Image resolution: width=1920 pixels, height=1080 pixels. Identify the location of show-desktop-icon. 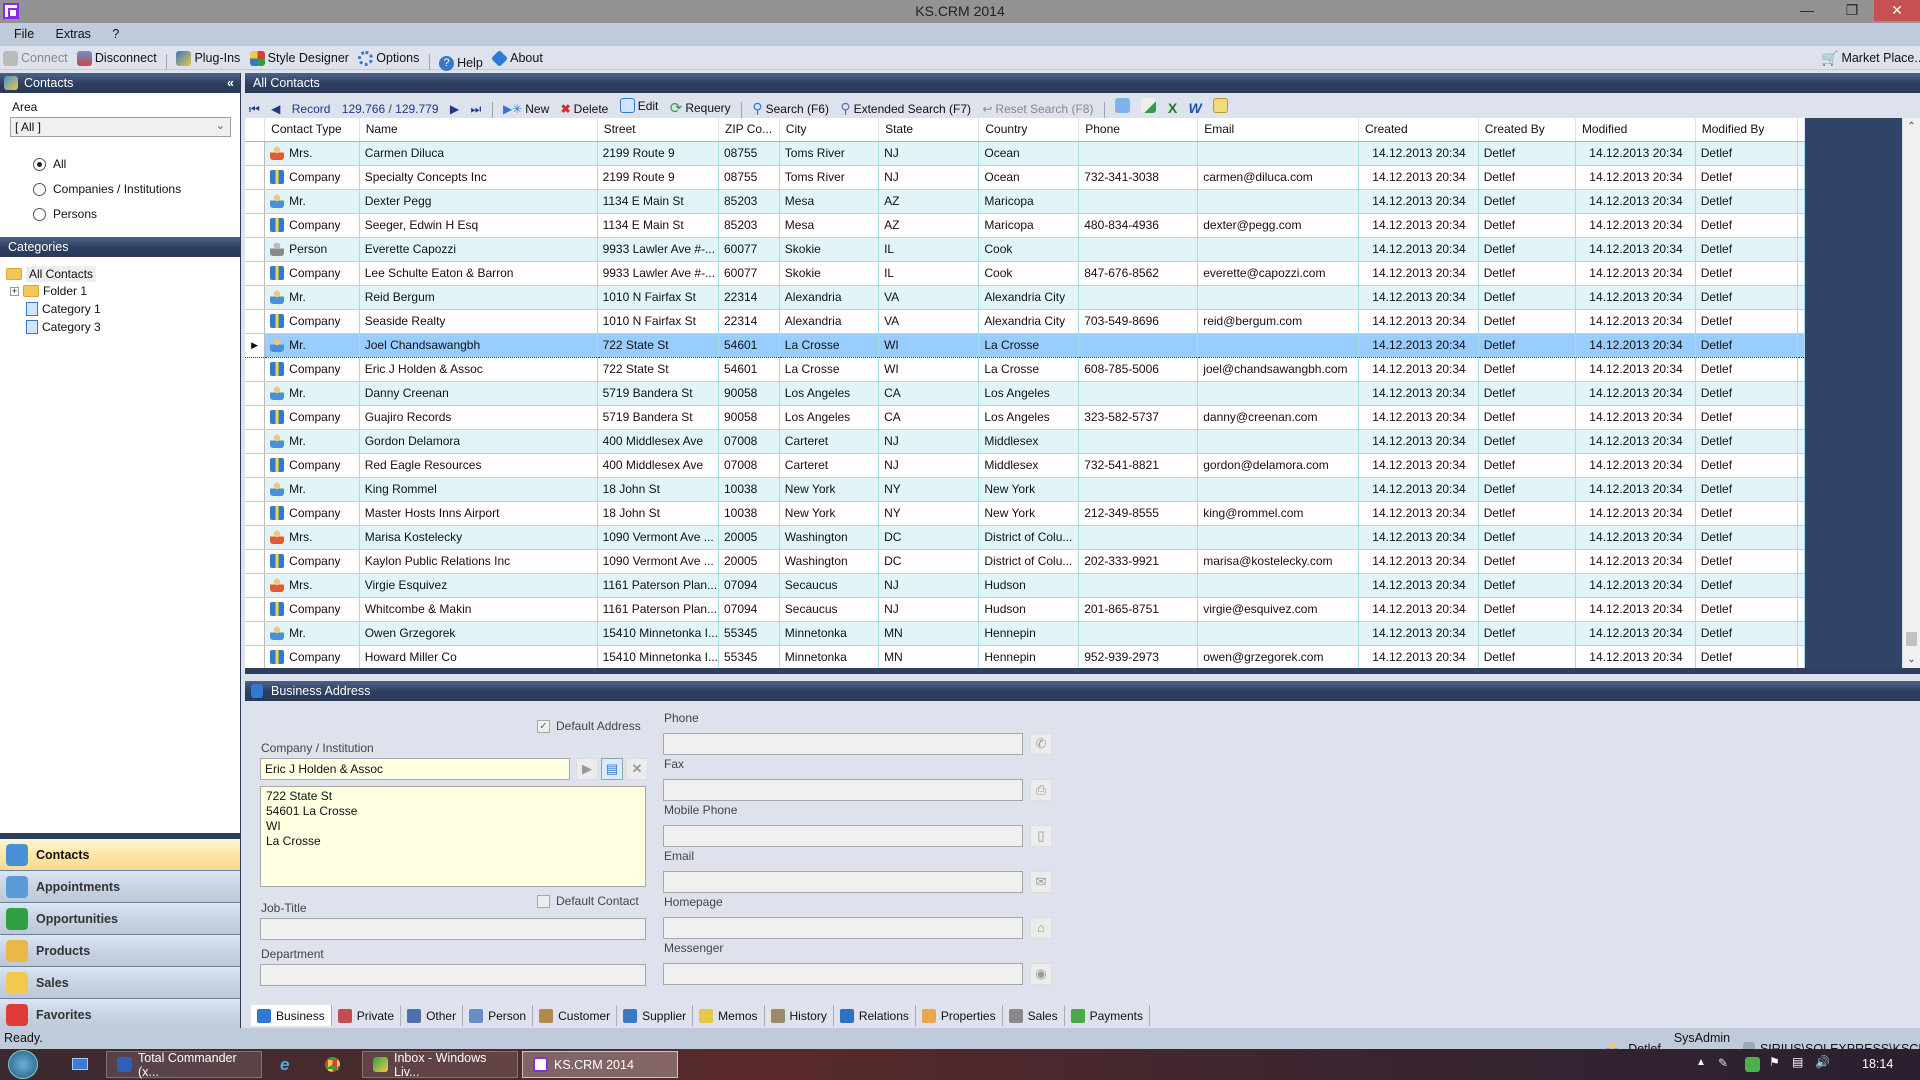
(80, 1064).